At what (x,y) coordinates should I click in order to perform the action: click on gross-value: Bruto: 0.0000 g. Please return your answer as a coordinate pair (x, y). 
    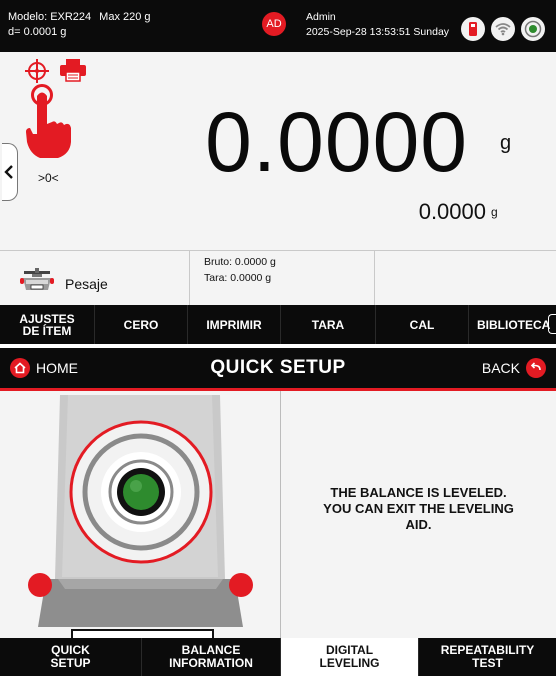
    Looking at the image, I should click on (240, 262).